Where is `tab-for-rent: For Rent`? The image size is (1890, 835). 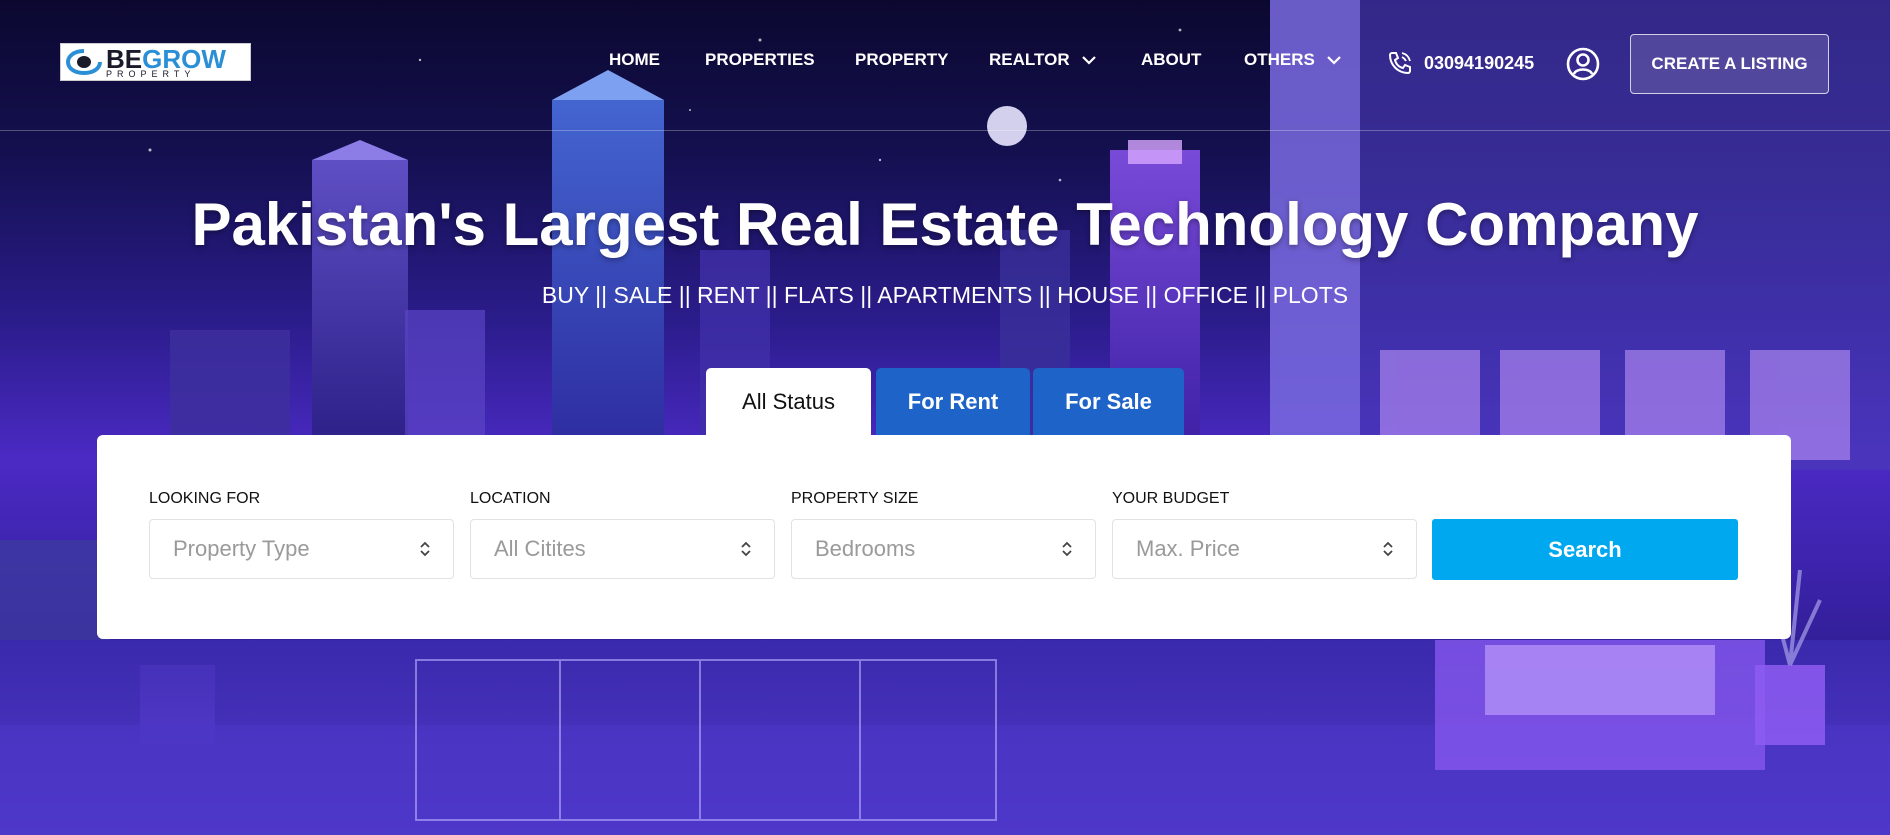
tab-for-rent: For Rent is located at coordinates (953, 402).